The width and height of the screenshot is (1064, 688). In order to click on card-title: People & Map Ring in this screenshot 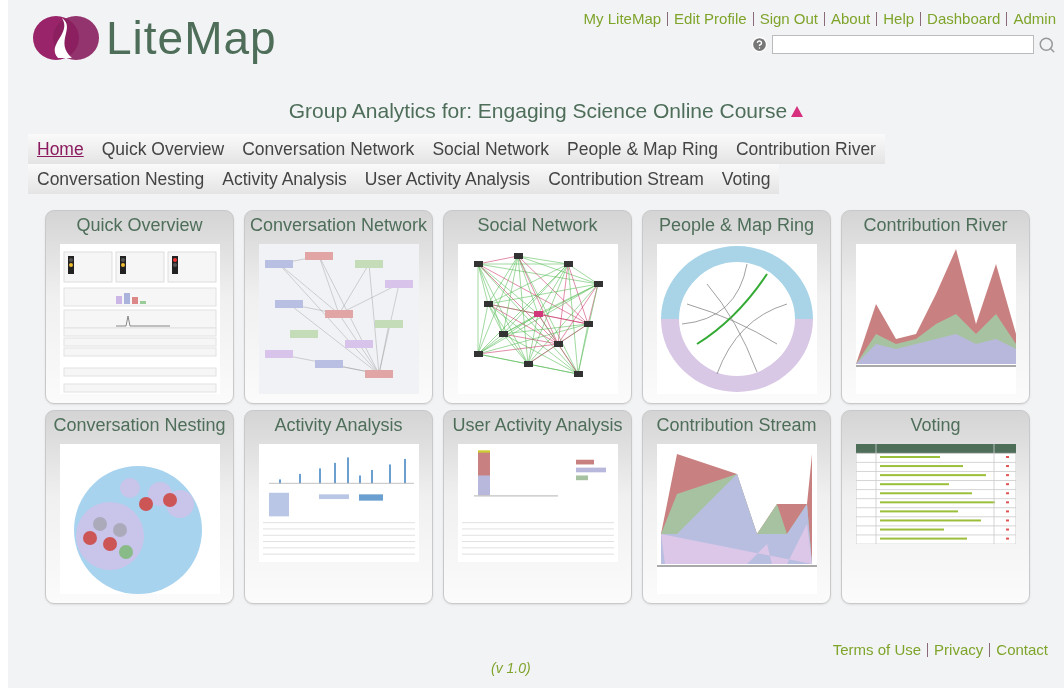, I will do `click(736, 225)`.